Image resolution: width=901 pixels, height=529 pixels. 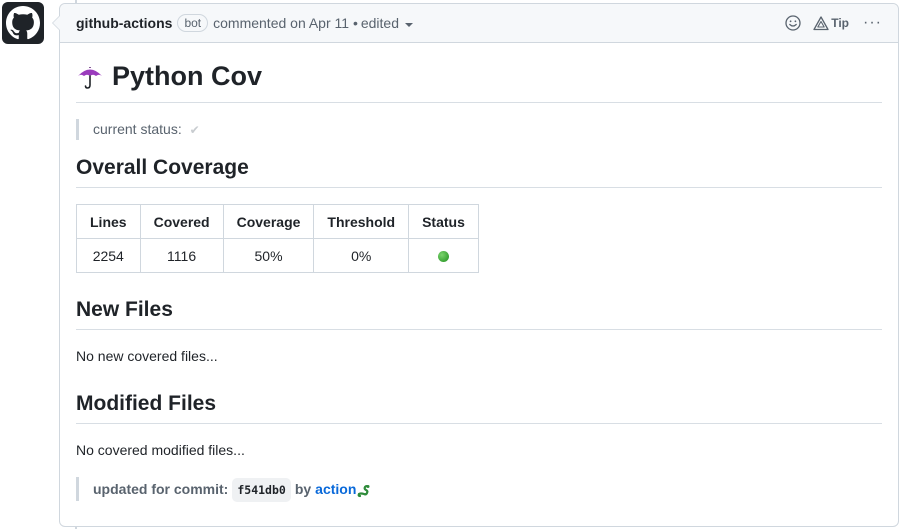 I want to click on commit-sha: f541db0, so click(x=261, y=490).